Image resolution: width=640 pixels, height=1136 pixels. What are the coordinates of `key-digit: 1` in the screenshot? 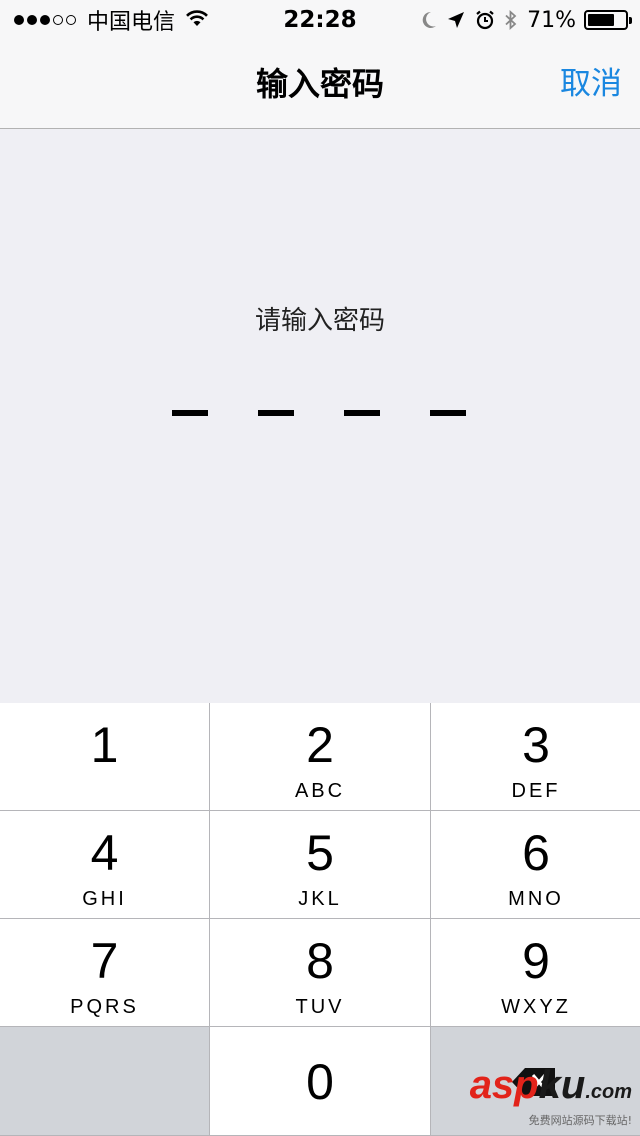 It's located at (104, 745).